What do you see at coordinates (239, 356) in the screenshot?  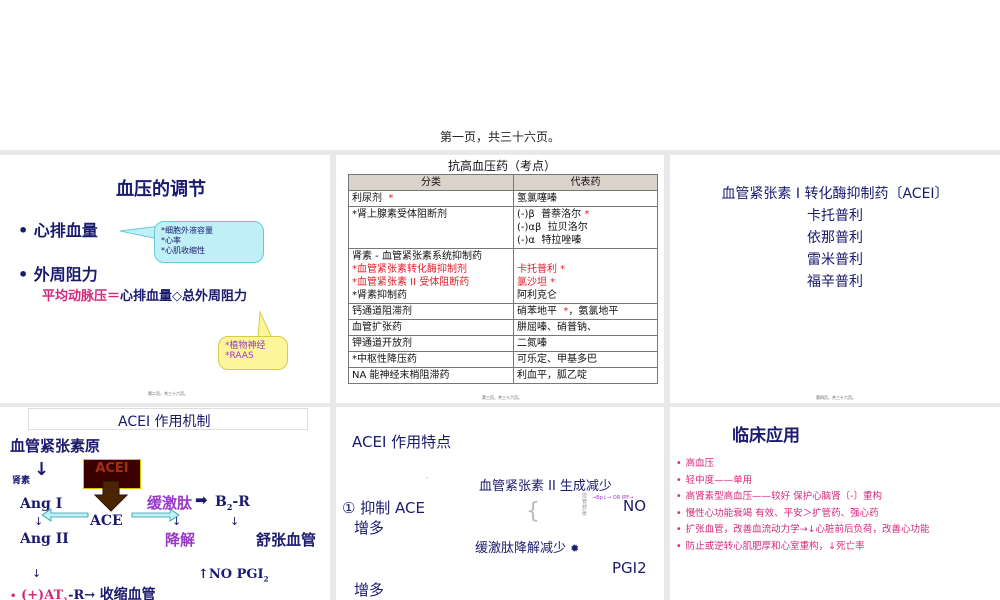 I see `callout-line: *RAAS` at bounding box center [239, 356].